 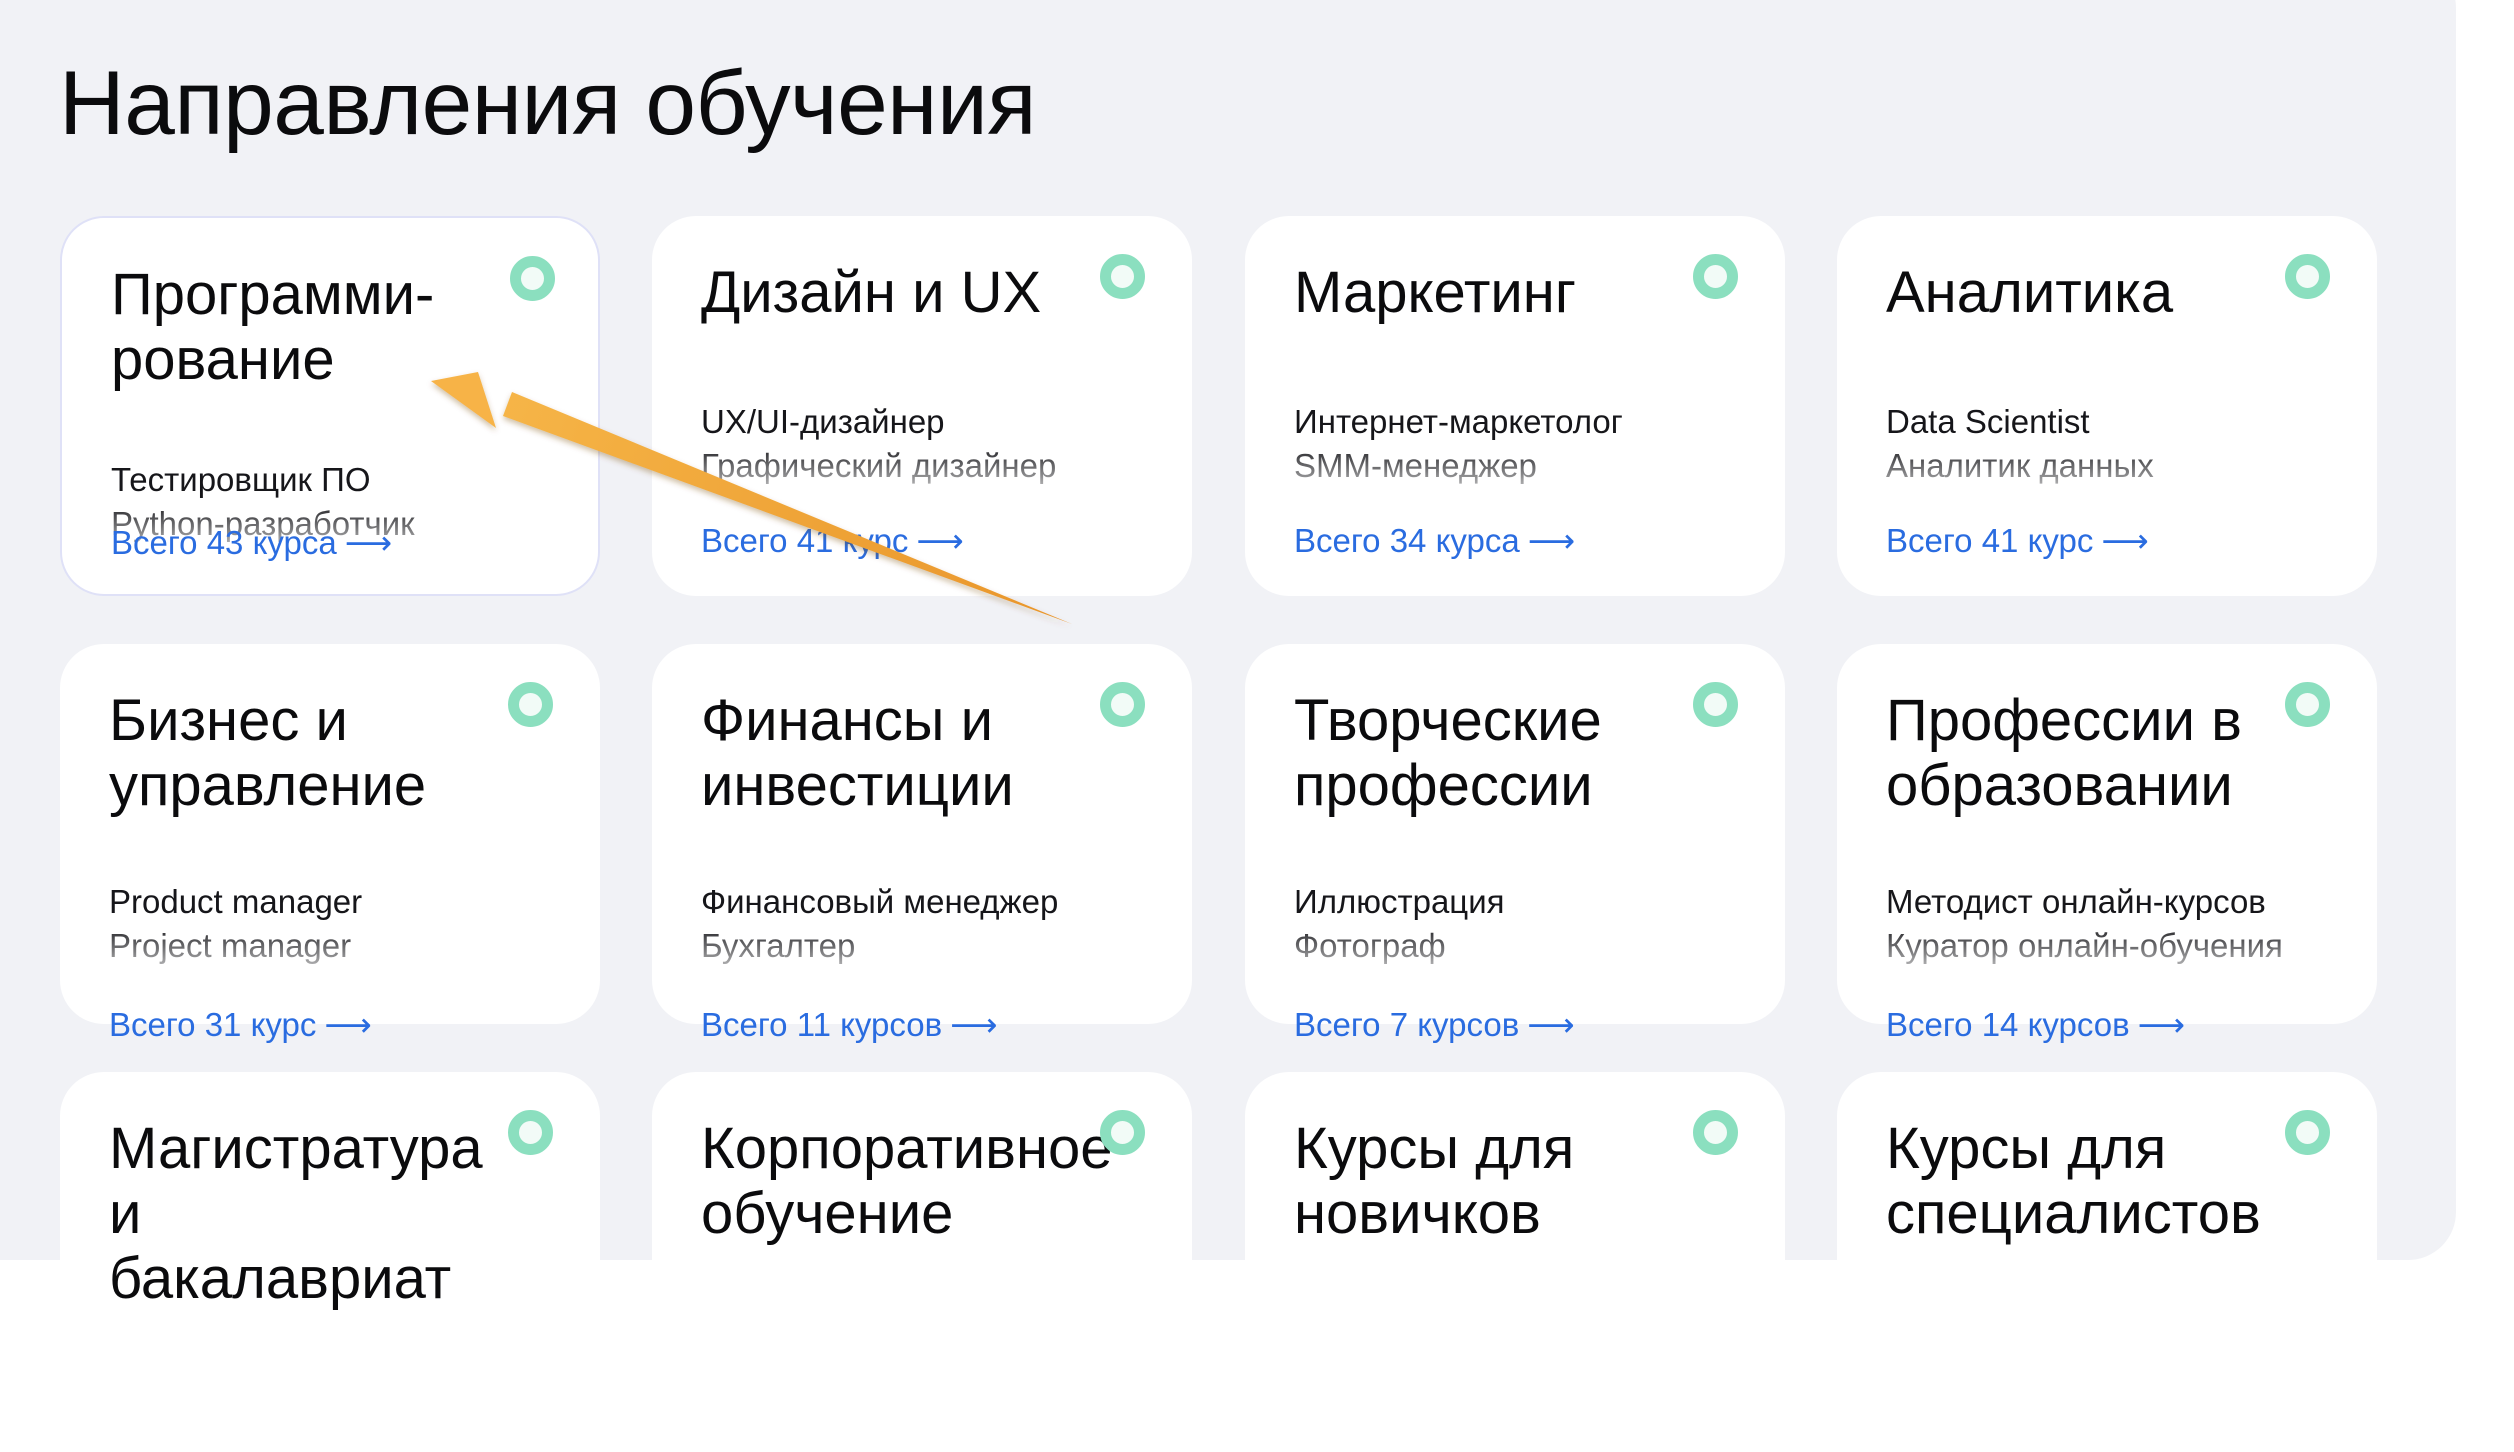 I want to click on courses-count-link: Всего 34 курса ⟶, so click(x=1434, y=541).